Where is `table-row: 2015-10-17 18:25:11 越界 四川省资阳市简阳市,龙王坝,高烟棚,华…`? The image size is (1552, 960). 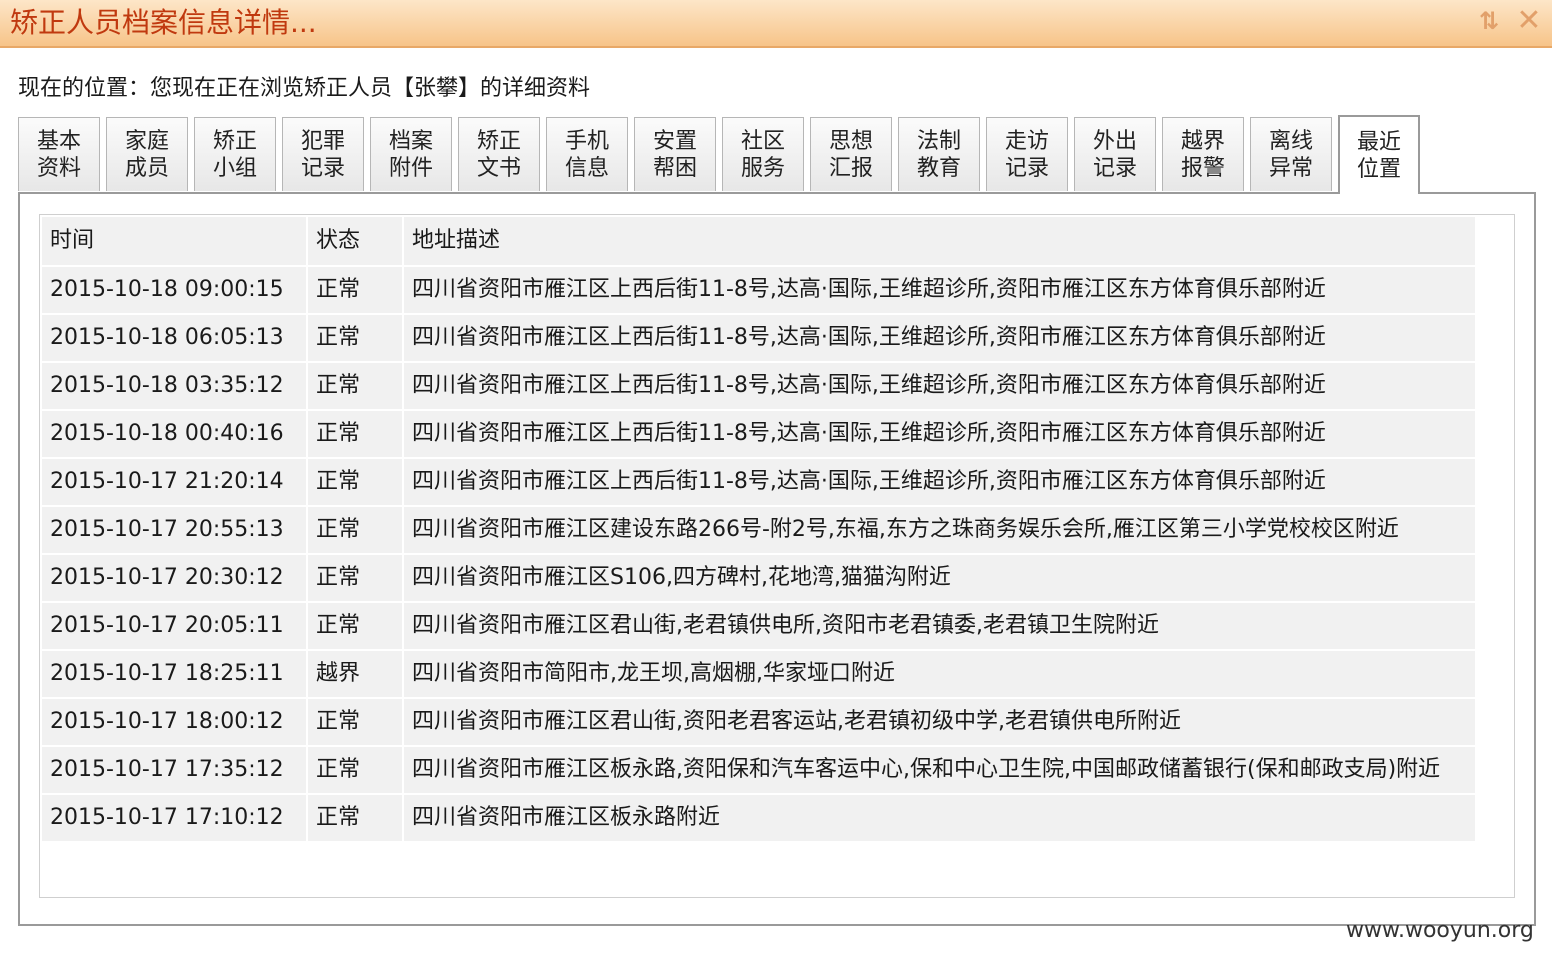 table-row: 2015-10-17 18:25:11 越界 四川省资阳市简阳市,龙王坝,高烟棚,华… is located at coordinates (758, 674).